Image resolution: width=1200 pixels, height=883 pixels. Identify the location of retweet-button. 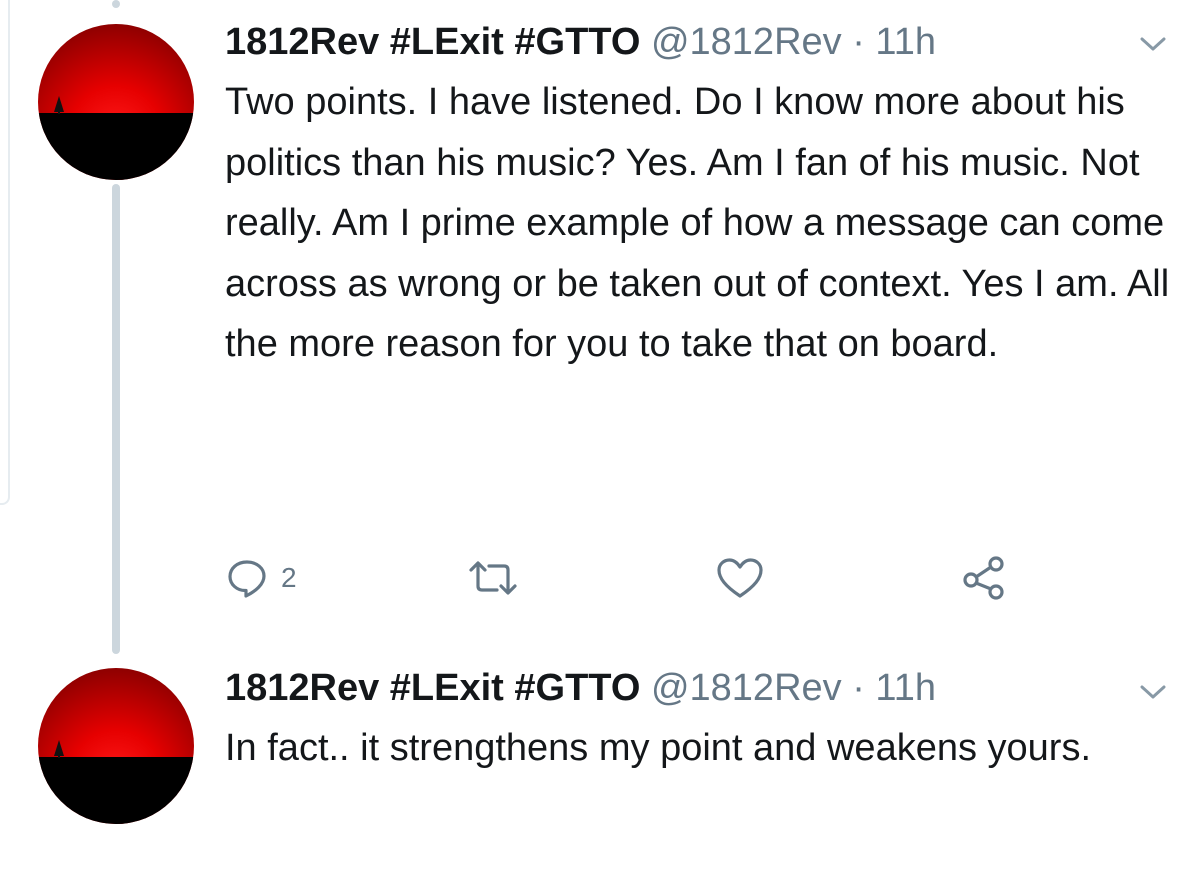
(493, 578).